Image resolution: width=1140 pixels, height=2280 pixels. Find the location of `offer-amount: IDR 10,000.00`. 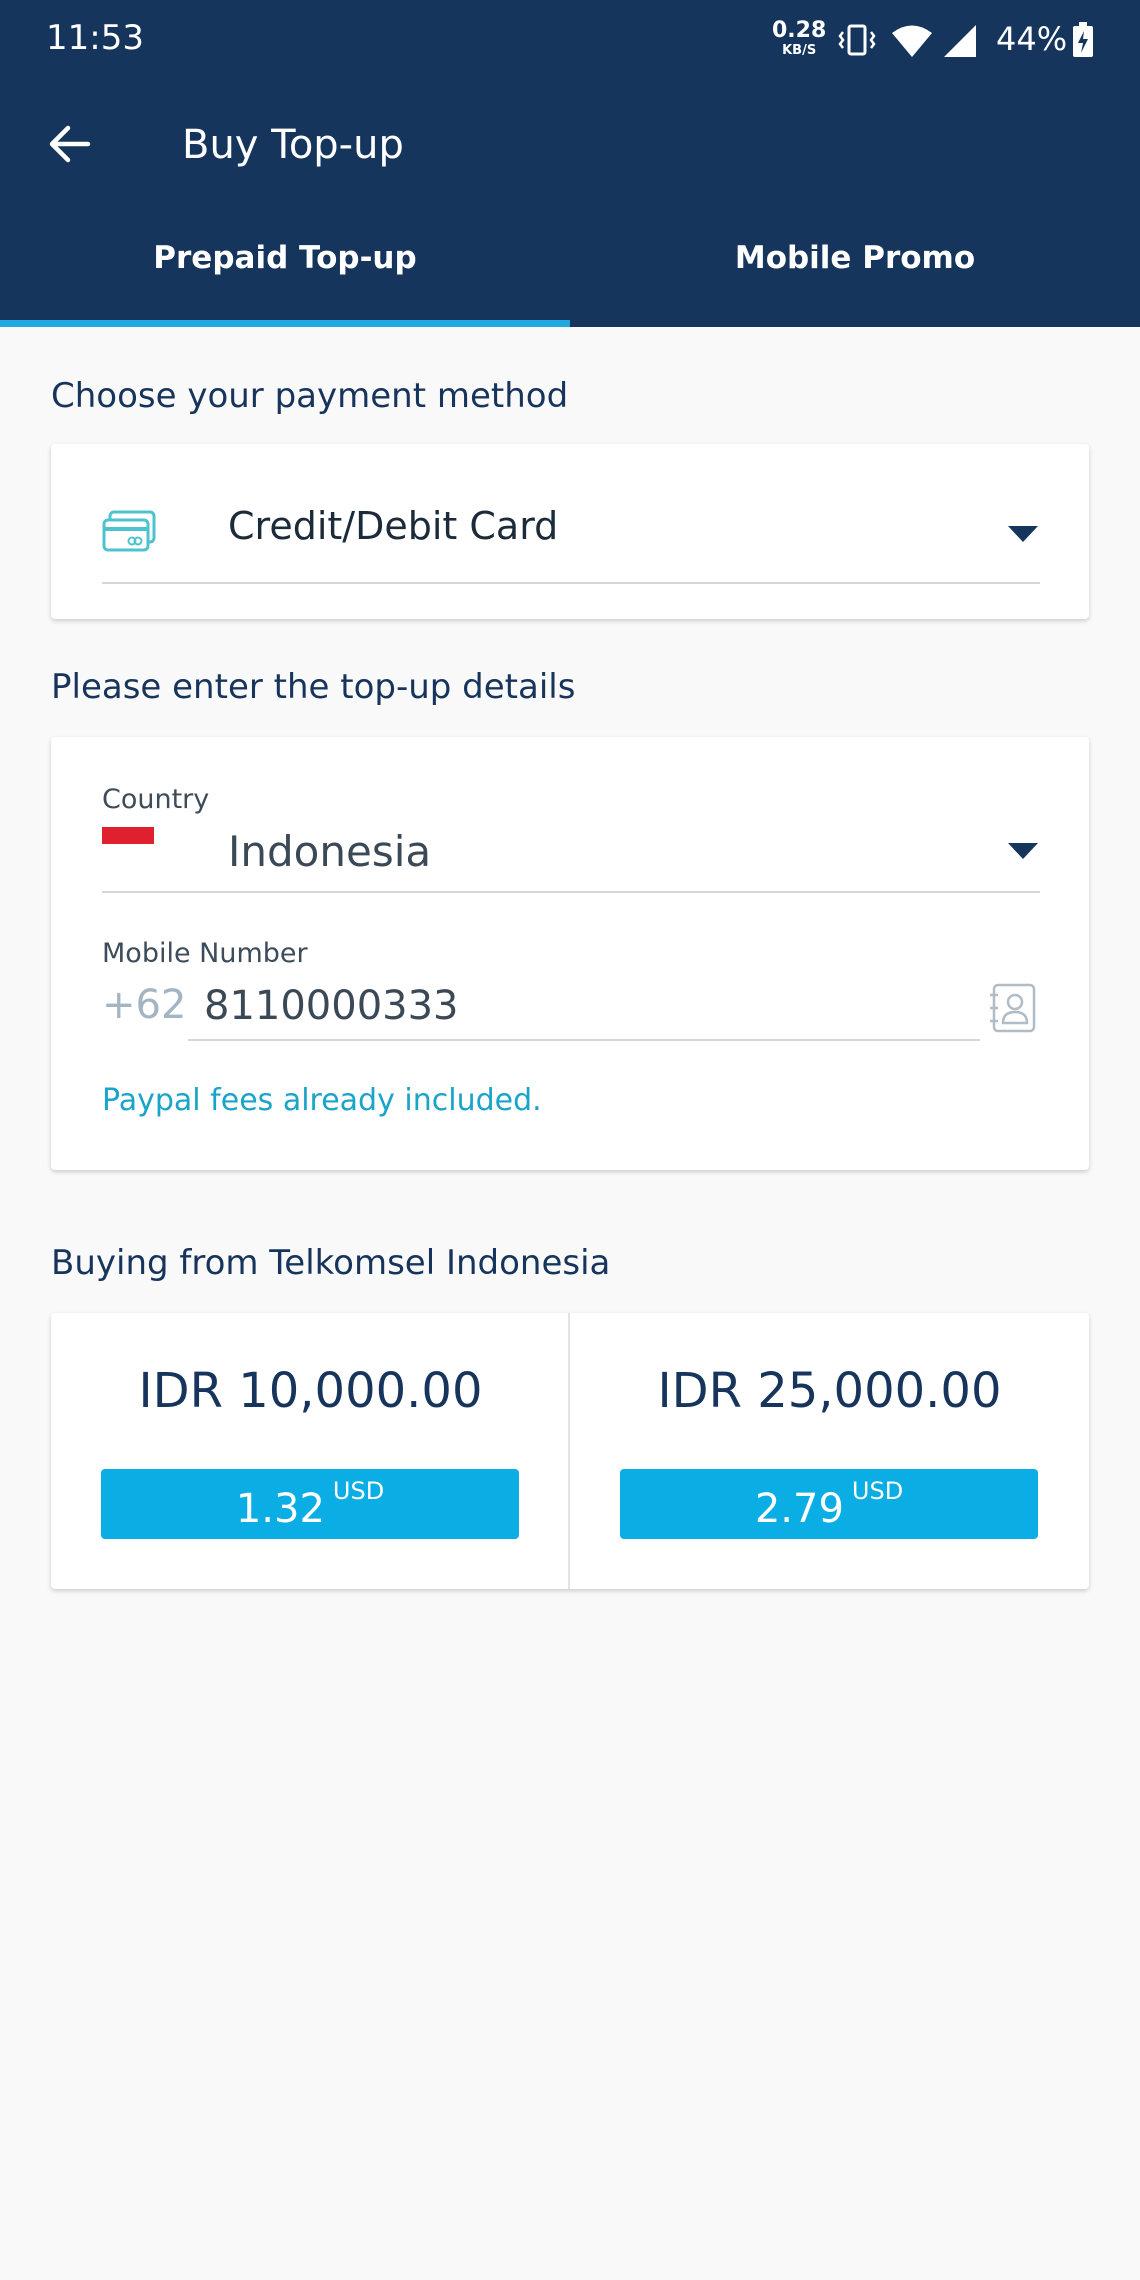

offer-amount: IDR 10,000.00 is located at coordinates (310, 1391).